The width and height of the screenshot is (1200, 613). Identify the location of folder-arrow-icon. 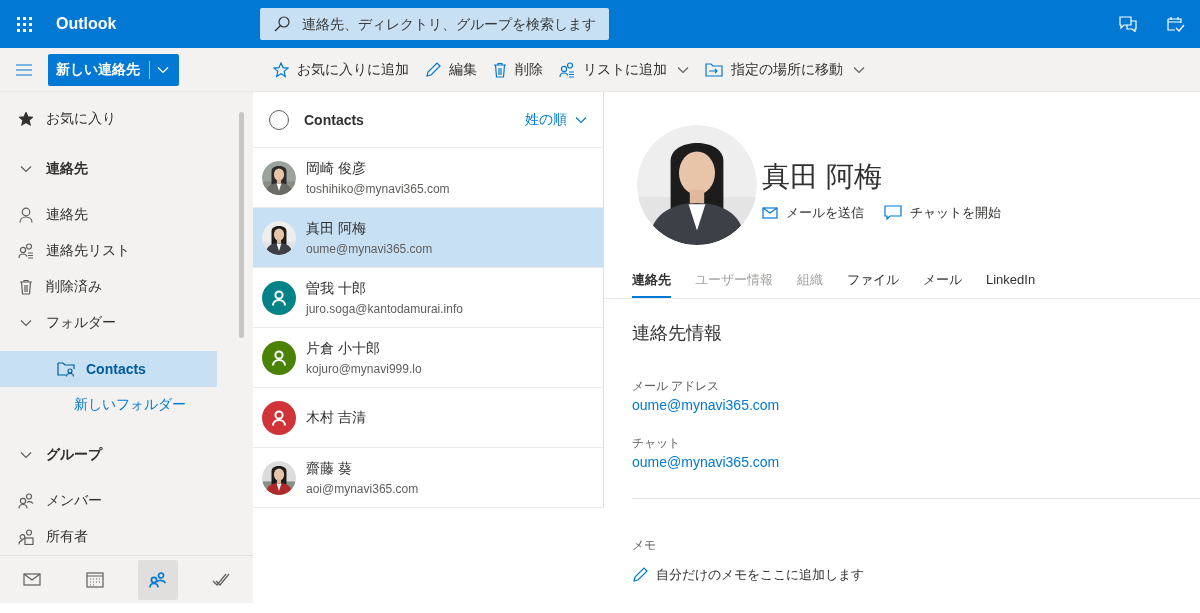
(714, 69).